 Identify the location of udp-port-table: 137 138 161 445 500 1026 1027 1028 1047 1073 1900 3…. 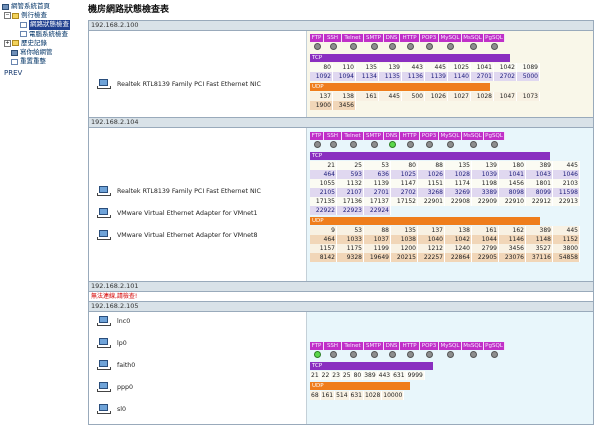
(425, 101).